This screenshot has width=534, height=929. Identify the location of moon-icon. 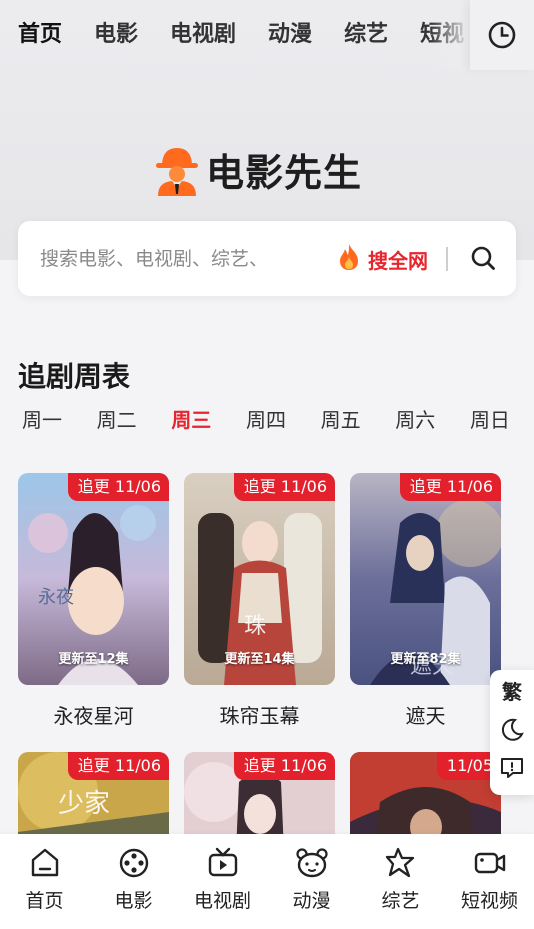
(512, 730).